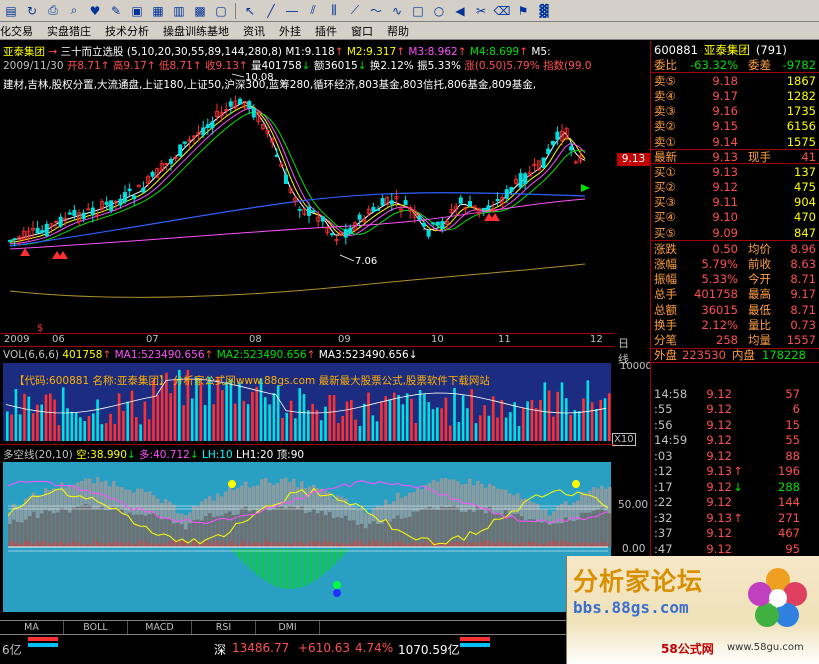 The image size is (819, 664). Describe the element at coordinates (735, 518) in the screenshot. I see `tick-row: :32 9.13 ↑ 271` at that location.